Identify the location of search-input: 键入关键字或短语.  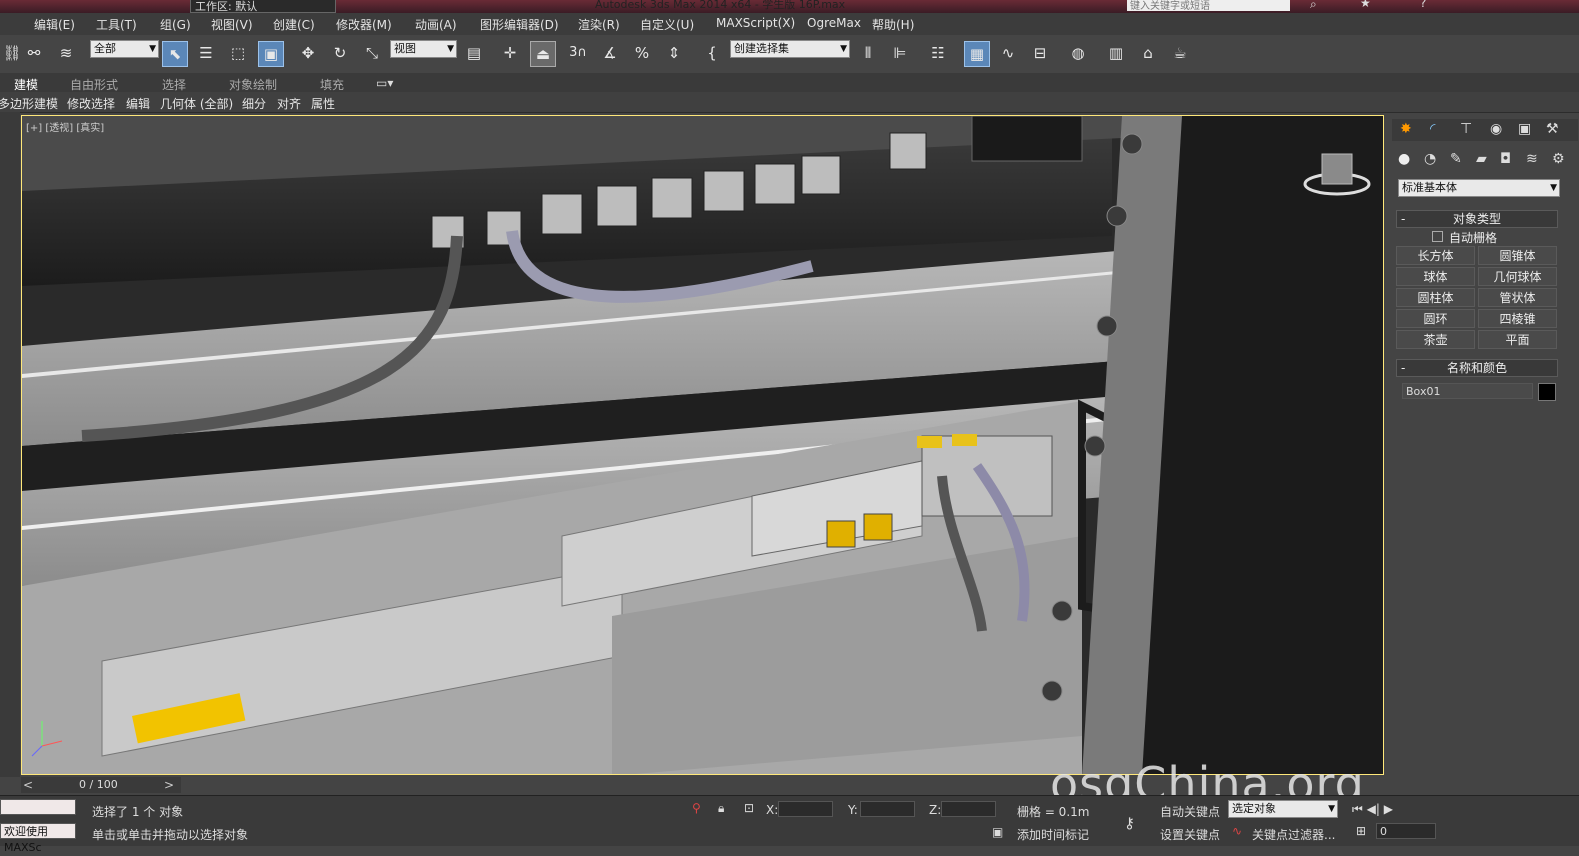
(1208, 6).